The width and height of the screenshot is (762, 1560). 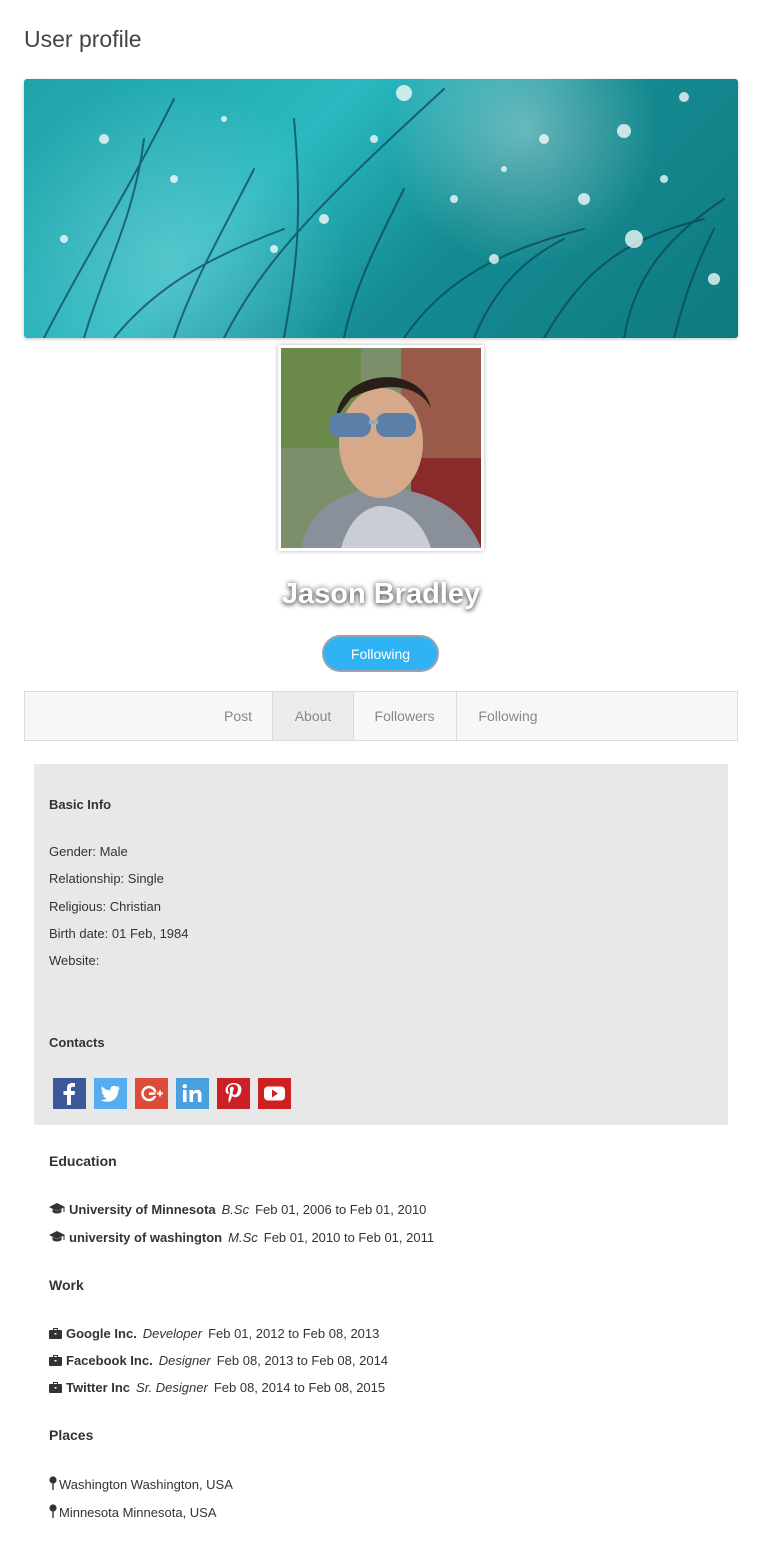 I want to click on pinterest-icon, so click(x=233, y=1093).